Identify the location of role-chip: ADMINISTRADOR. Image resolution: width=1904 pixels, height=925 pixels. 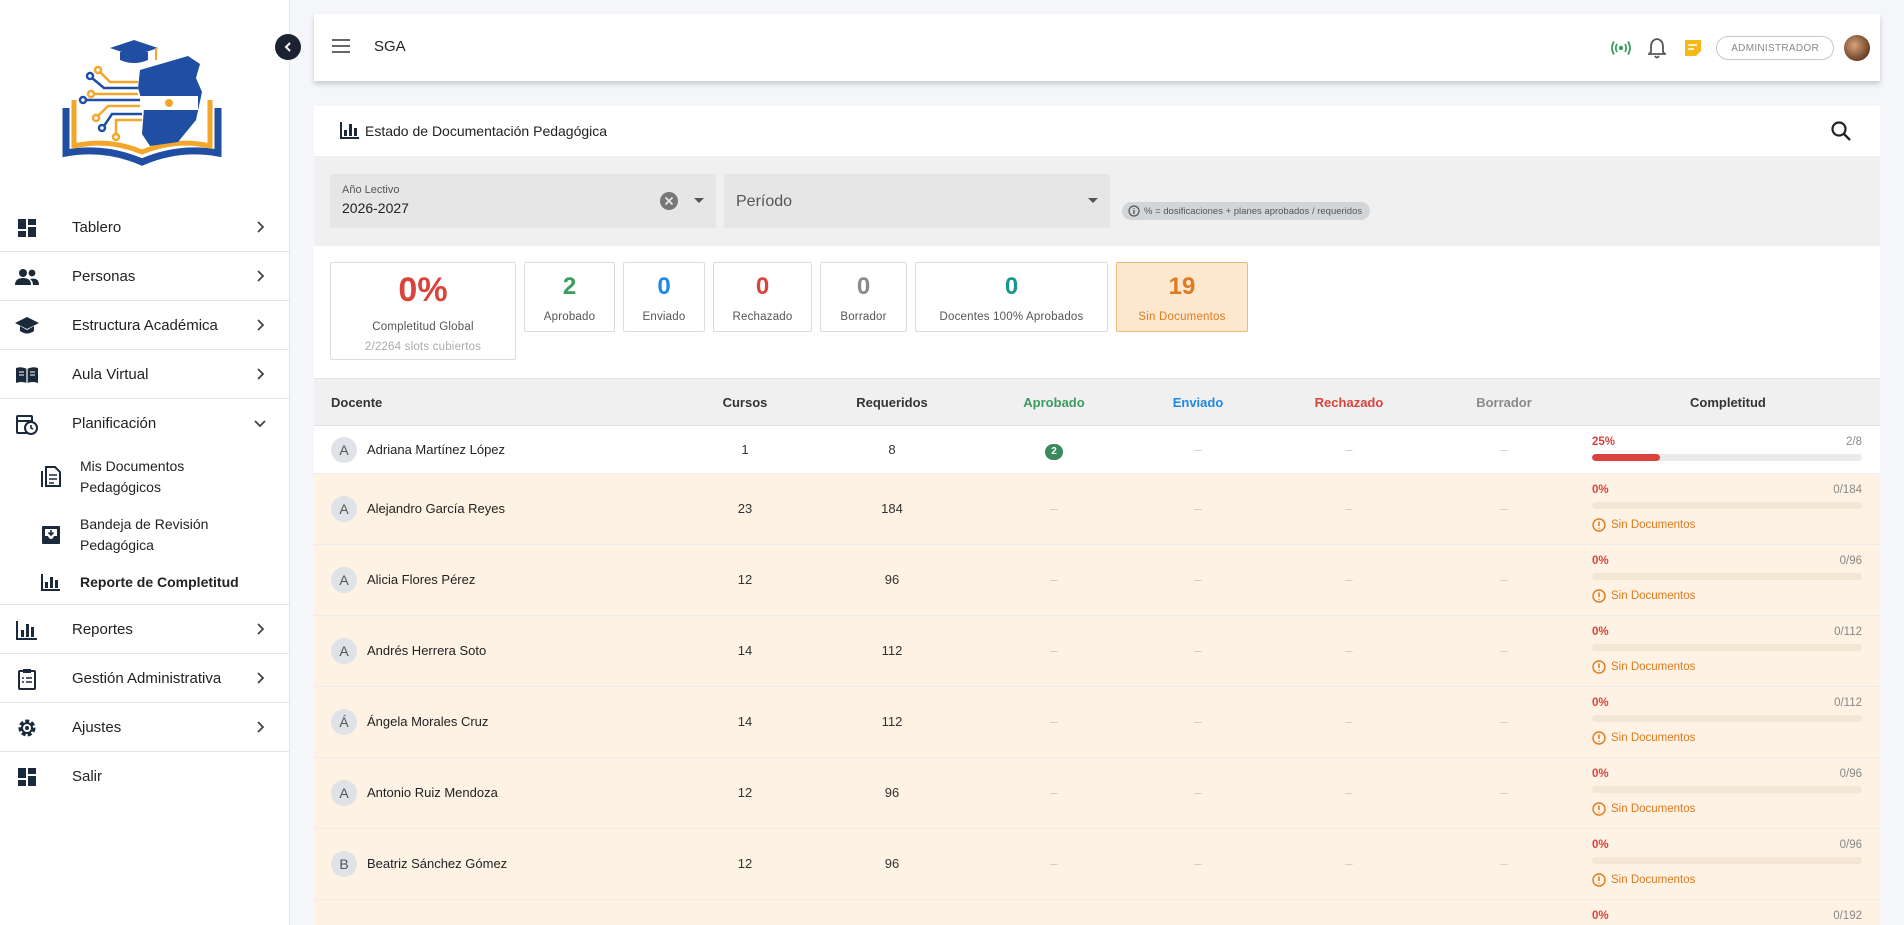
(1775, 48).